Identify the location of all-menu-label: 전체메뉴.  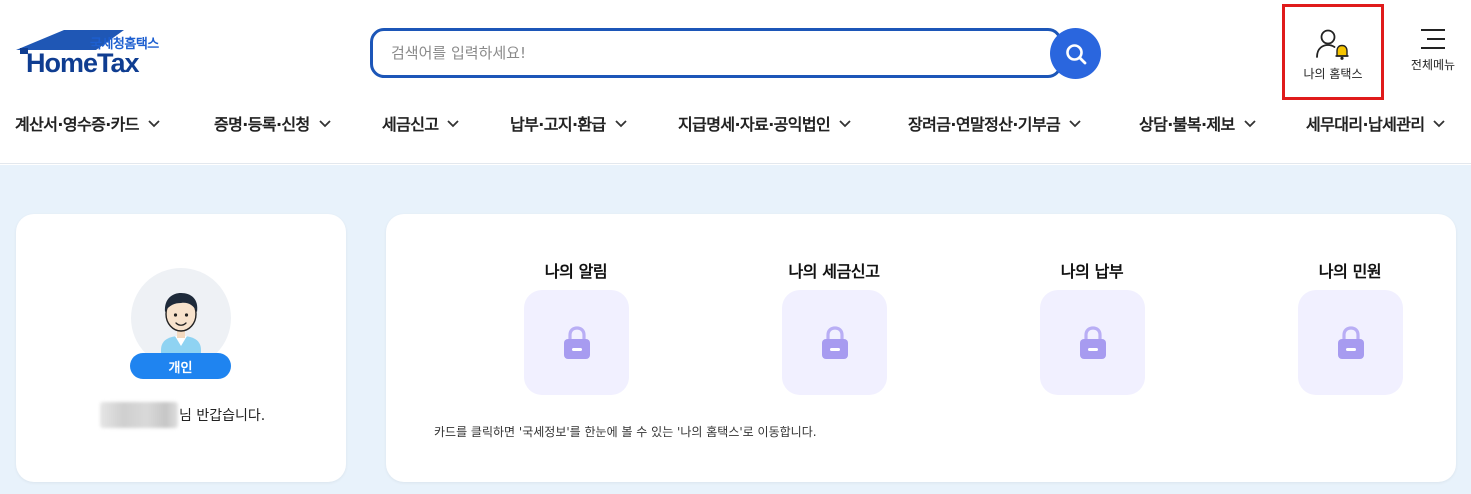
(1433, 65).